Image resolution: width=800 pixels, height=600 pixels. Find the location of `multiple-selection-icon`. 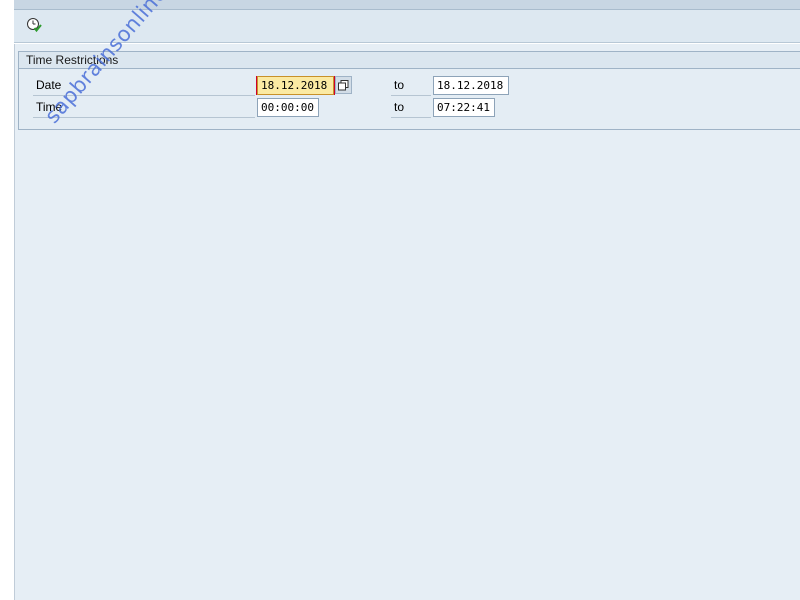

multiple-selection-icon is located at coordinates (343, 84).